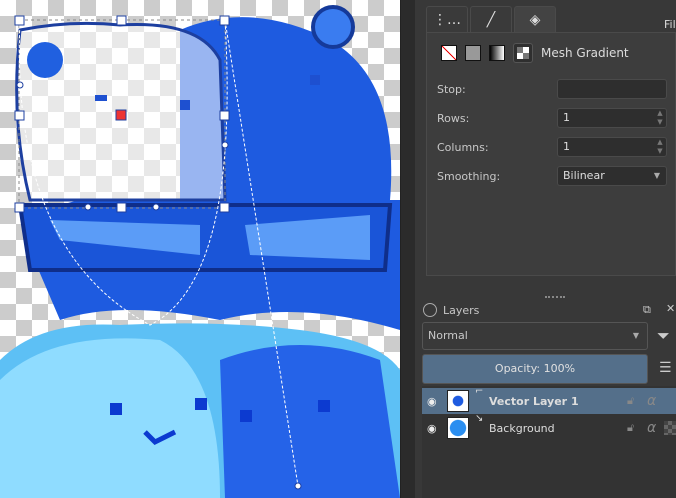  I want to click on layer-name: Vector Layer 1, so click(534, 401).